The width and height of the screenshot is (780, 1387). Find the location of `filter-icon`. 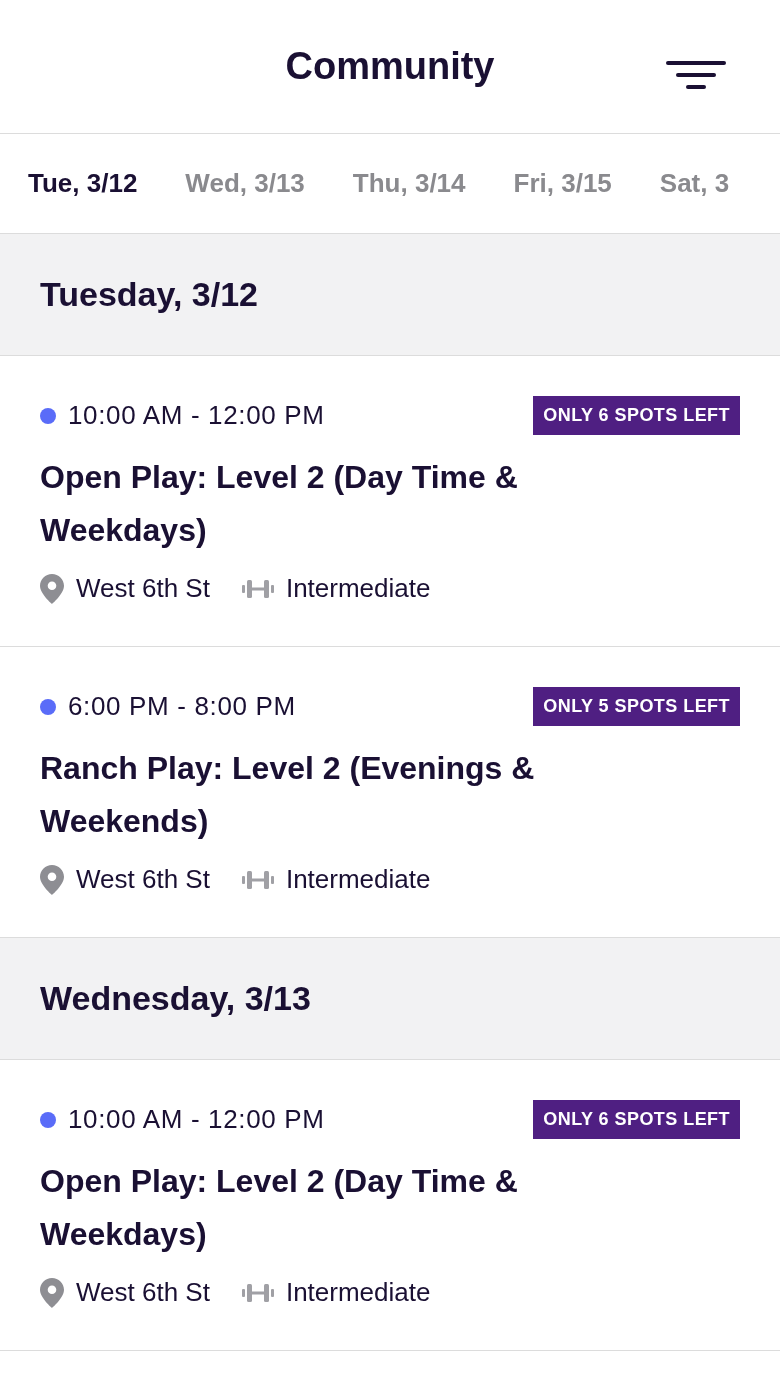

filter-icon is located at coordinates (696, 75).